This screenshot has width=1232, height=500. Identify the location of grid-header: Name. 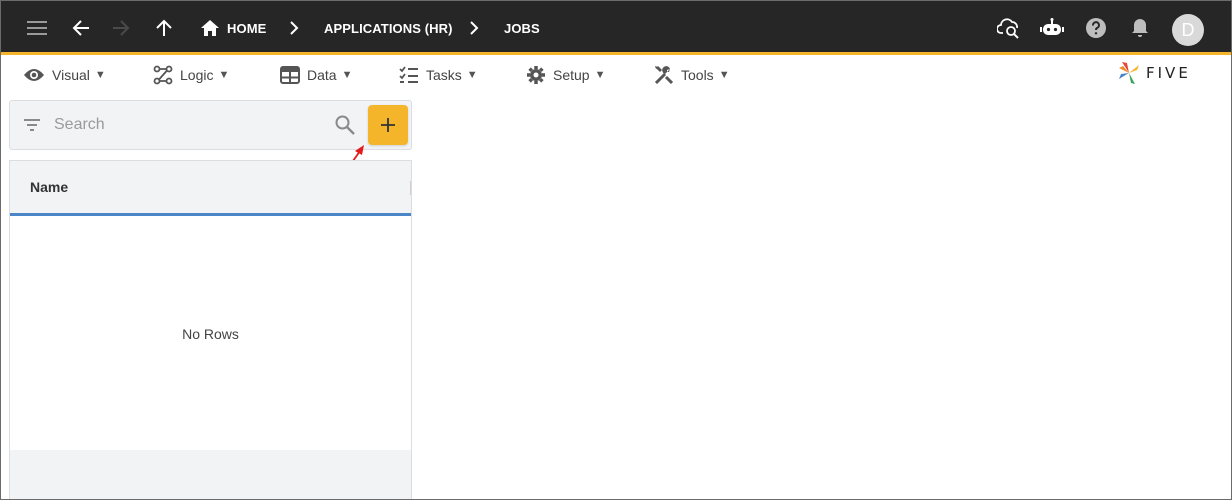
(210, 188).